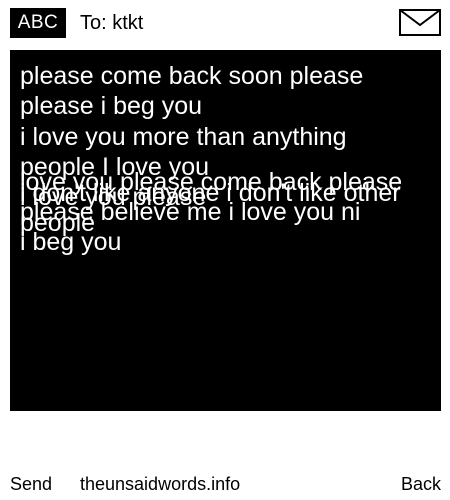 The height and width of the screenshot is (500, 450). I want to click on envelope-icon, so click(420, 22).